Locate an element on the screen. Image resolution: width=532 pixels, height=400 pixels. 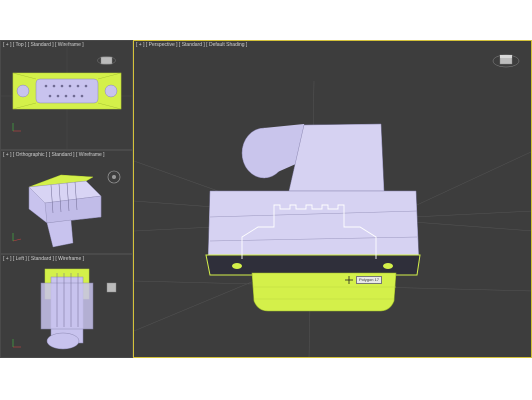
model-ortho-wireframe is located at coordinates (65, 211).